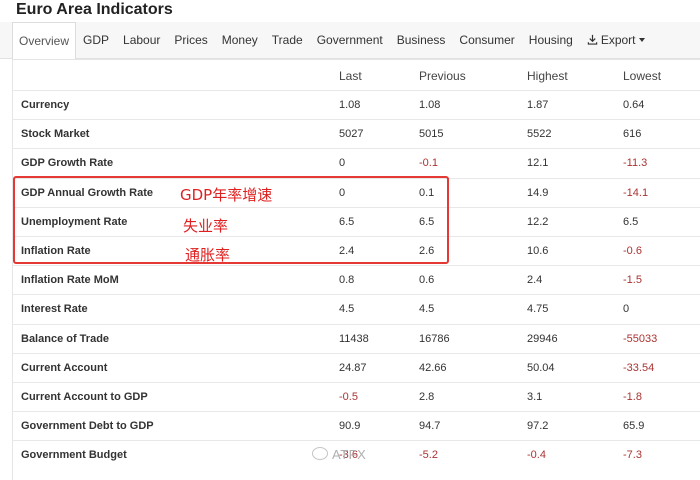 The width and height of the screenshot is (700, 480). Describe the element at coordinates (226, 195) in the screenshot. I see `annotation-gdp-annual: GDP年率增速` at that location.